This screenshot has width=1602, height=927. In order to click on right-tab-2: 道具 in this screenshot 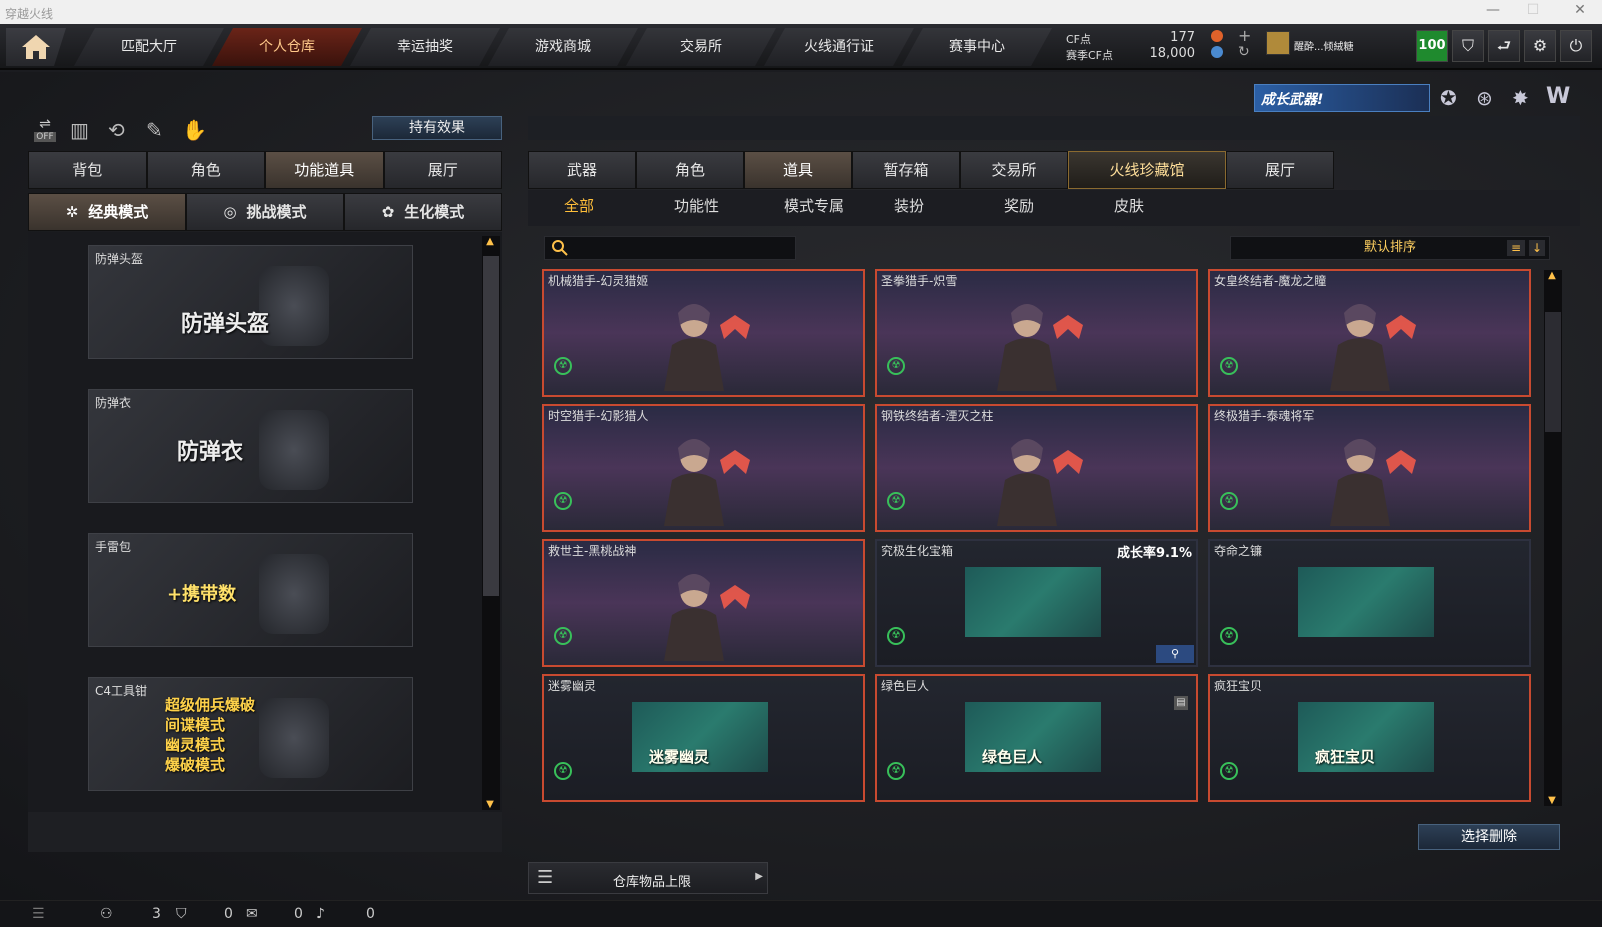, I will do `click(798, 170)`.